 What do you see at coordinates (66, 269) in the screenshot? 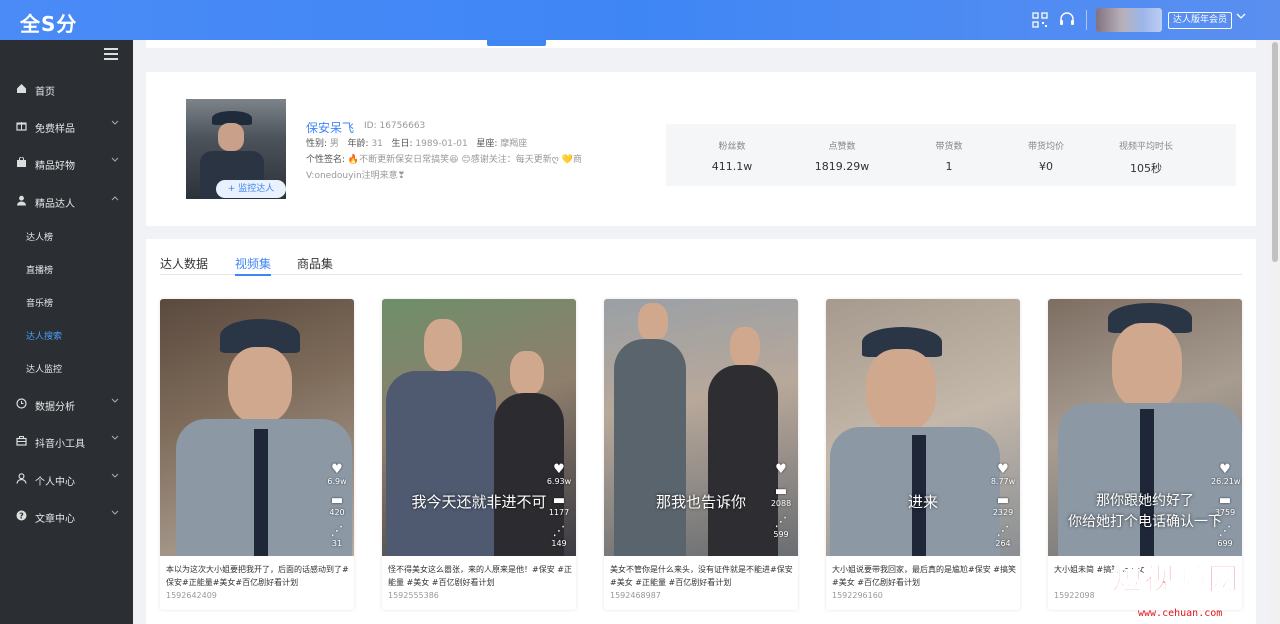
I see `sidebar-subitem-live-rank: 直播榜` at bounding box center [66, 269].